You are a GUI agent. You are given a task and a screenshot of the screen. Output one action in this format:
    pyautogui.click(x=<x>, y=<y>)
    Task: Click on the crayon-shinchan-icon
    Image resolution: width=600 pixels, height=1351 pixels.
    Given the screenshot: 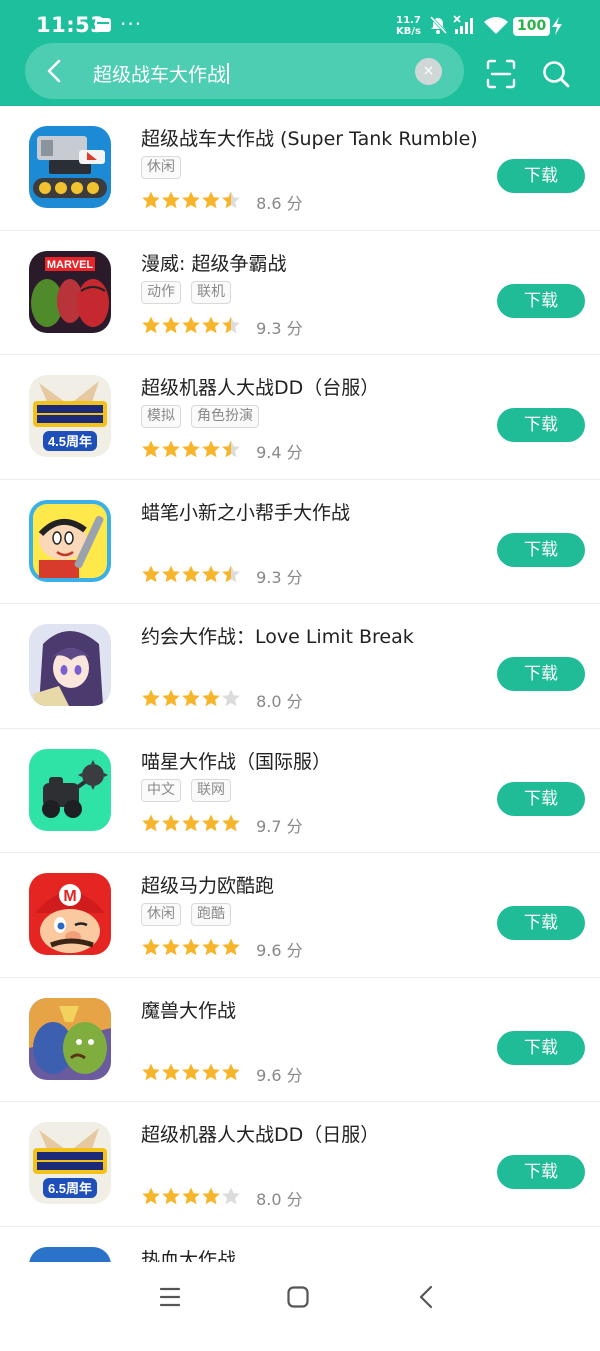 What is the action you would take?
    pyautogui.click(x=70, y=541)
    